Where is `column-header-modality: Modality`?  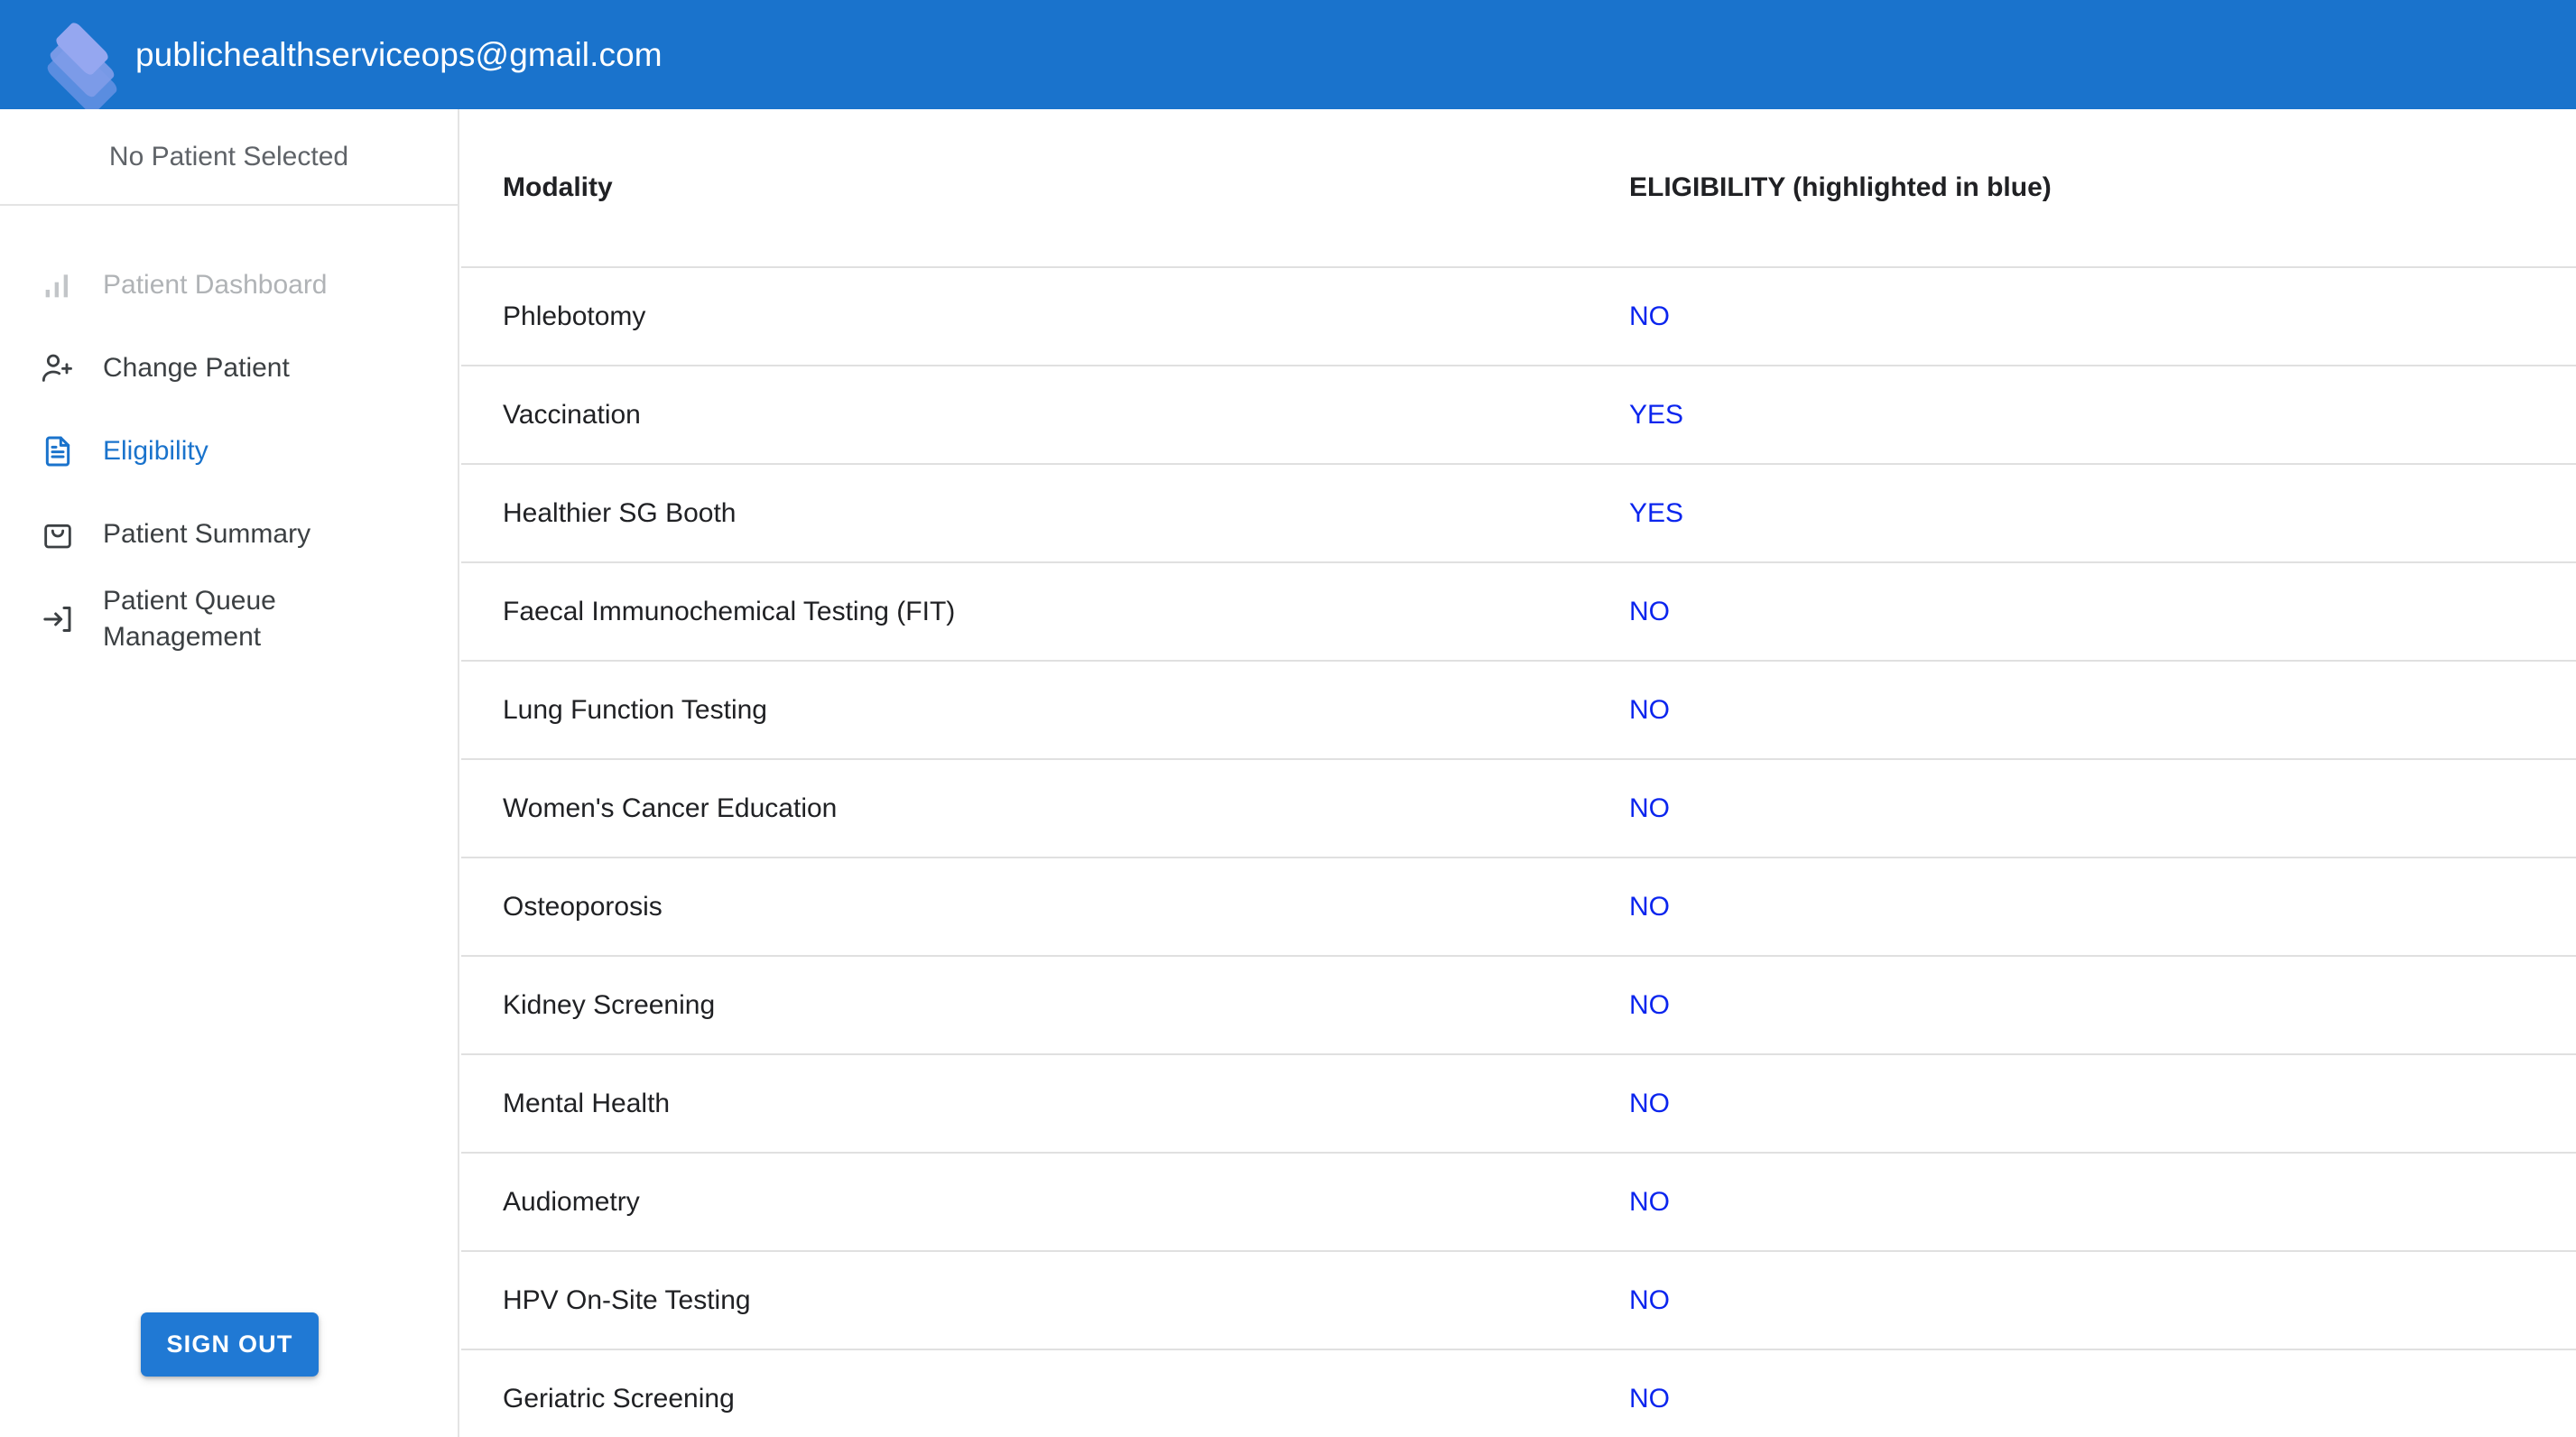
column-header-modality: Modality is located at coordinates (1024, 188).